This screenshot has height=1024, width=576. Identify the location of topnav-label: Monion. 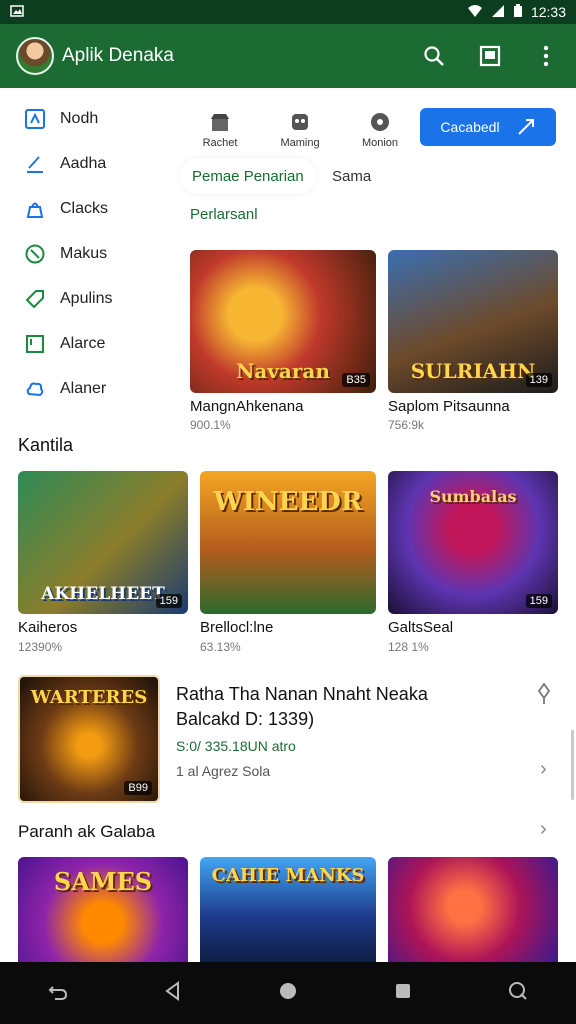
(380, 143).